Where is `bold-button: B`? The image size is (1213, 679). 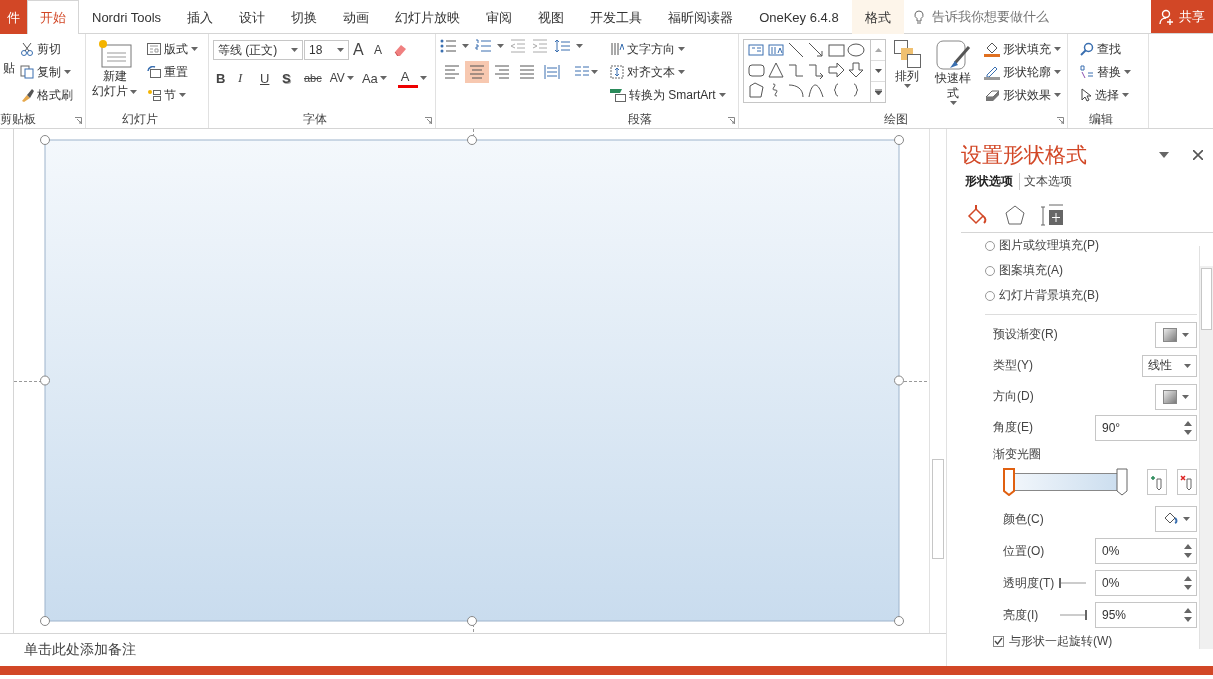 bold-button: B is located at coordinates (223, 78).